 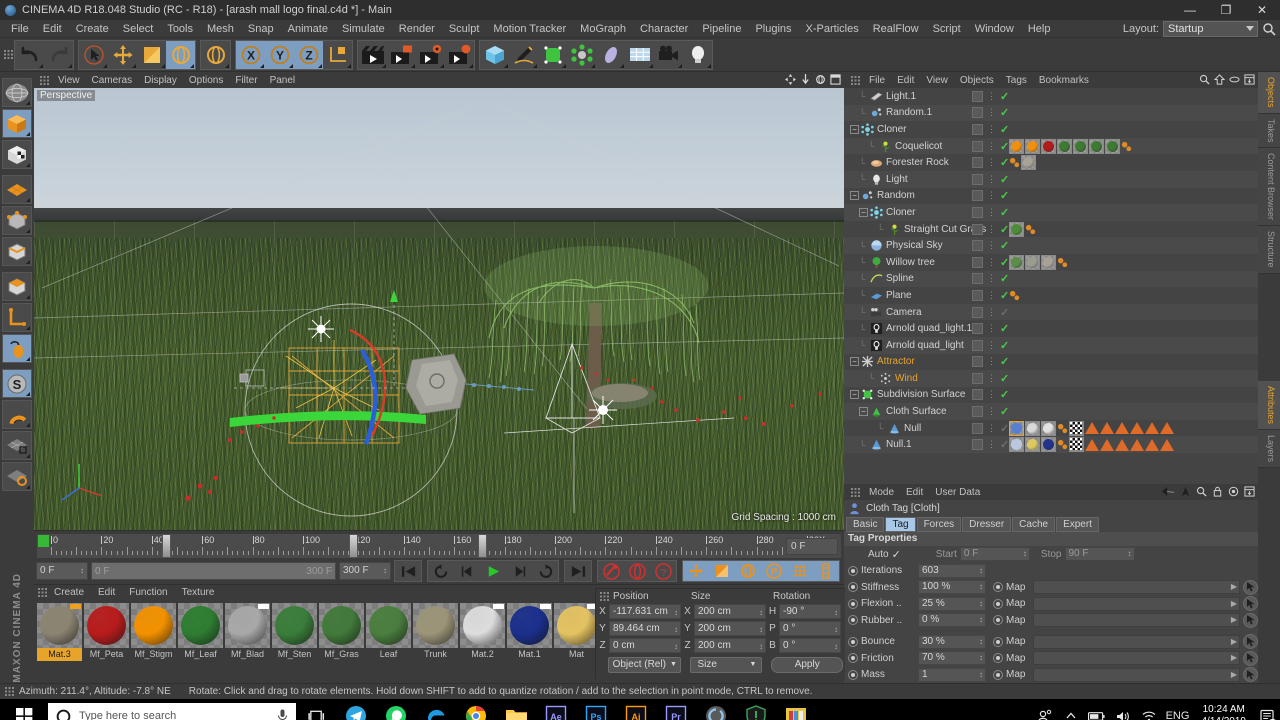 I want to click on object-menu-objects: Objects, so click(x=977, y=80).